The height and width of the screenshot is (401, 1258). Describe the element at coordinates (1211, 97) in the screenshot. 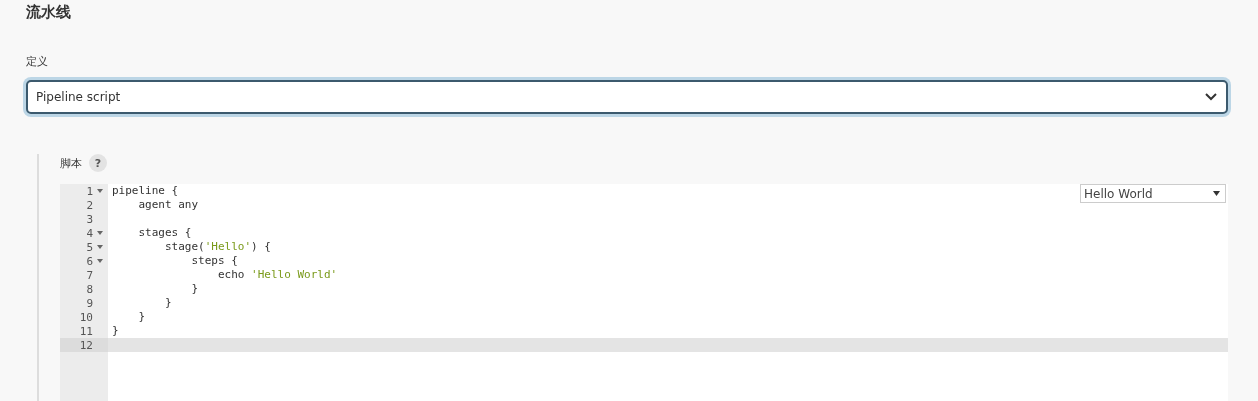

I see `chevron-down-icon` at that location.